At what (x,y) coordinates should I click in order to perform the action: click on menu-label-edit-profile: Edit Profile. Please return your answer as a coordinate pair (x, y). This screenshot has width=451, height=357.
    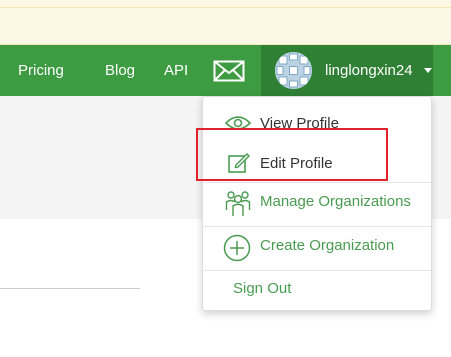
    Looking at the image, I should click on (296, 163).